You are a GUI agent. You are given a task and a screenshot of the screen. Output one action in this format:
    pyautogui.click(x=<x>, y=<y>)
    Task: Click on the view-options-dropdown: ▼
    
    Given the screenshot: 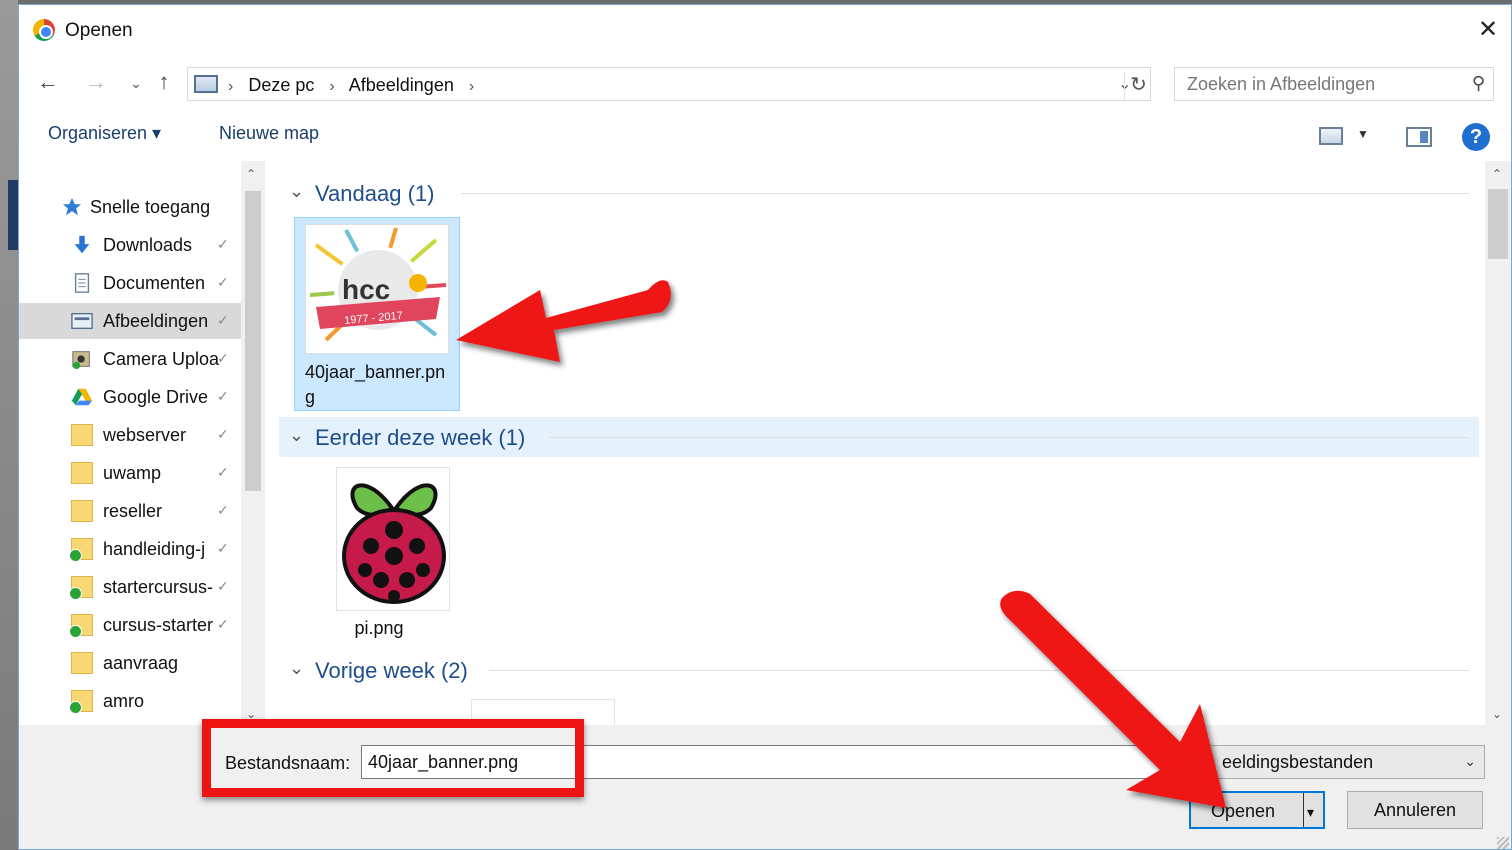 What is the action you would take?
    pyautogui.click(x=1363, y=134)
    